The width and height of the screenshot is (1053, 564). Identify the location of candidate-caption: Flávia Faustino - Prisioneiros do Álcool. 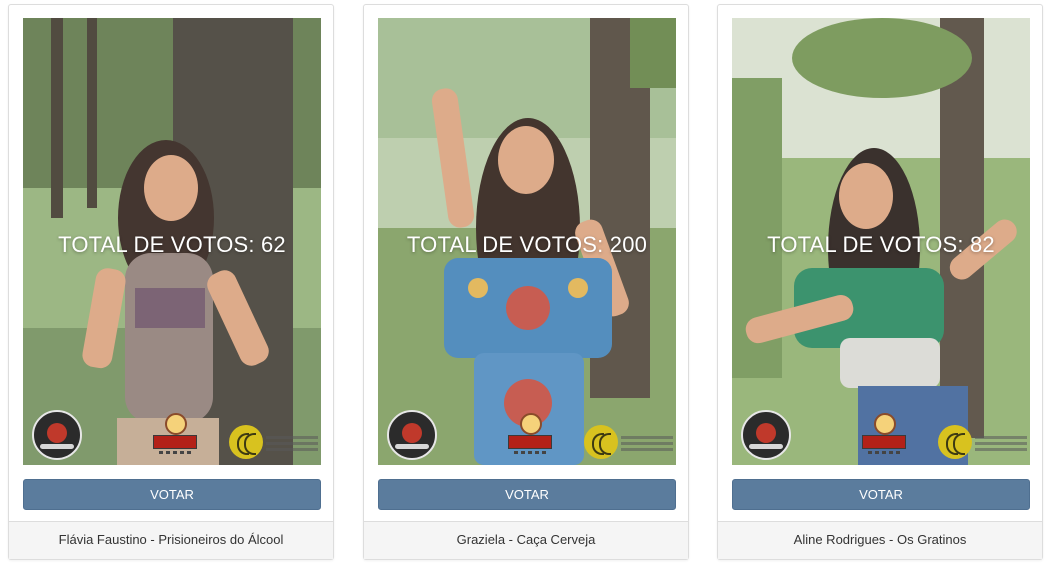
(171, 540).